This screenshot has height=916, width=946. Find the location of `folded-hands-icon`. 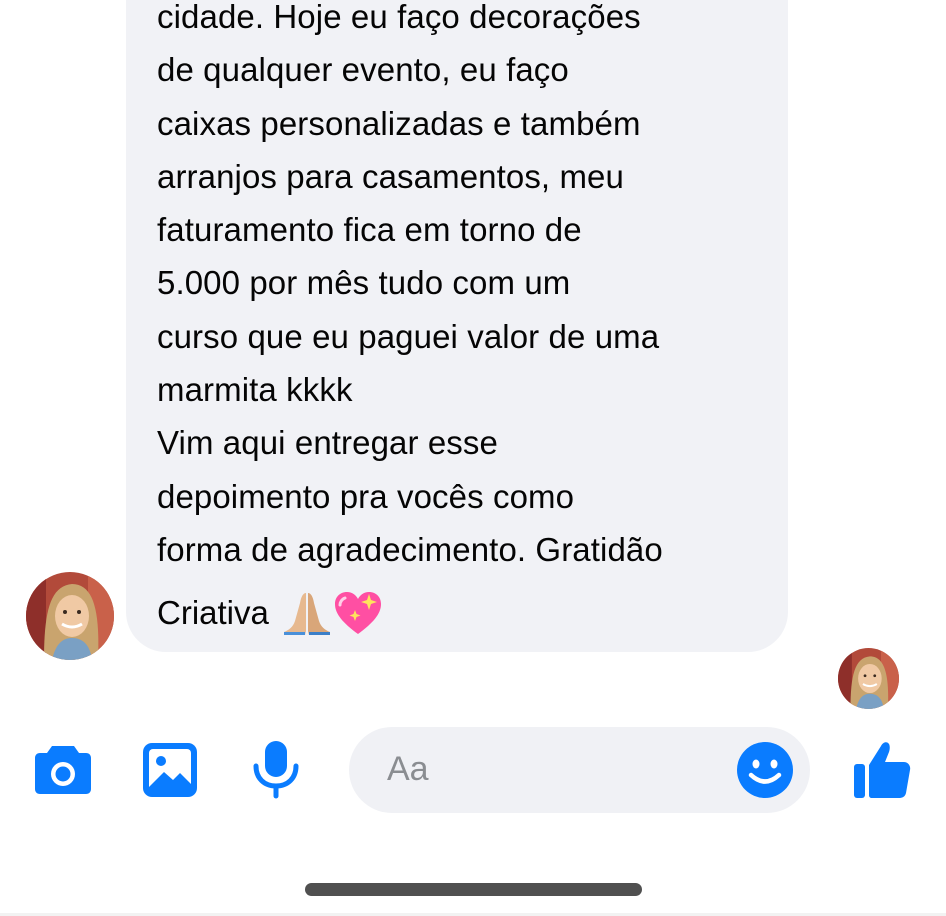

folded-hands-icon is located at coordinates (307, 613).